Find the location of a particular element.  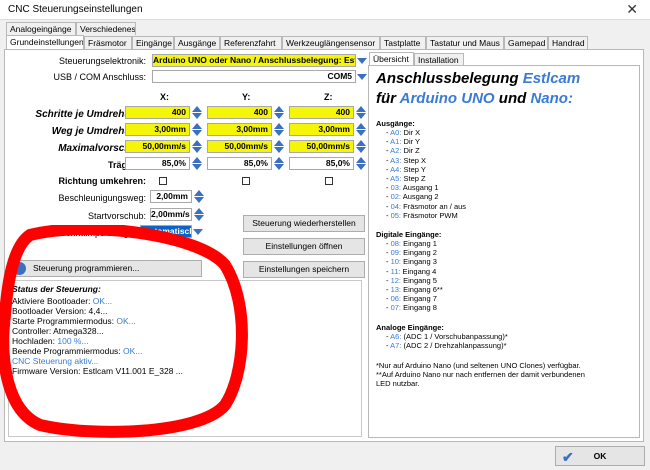

pin-function: Eingang 4 is located at coordinates (418, 271).